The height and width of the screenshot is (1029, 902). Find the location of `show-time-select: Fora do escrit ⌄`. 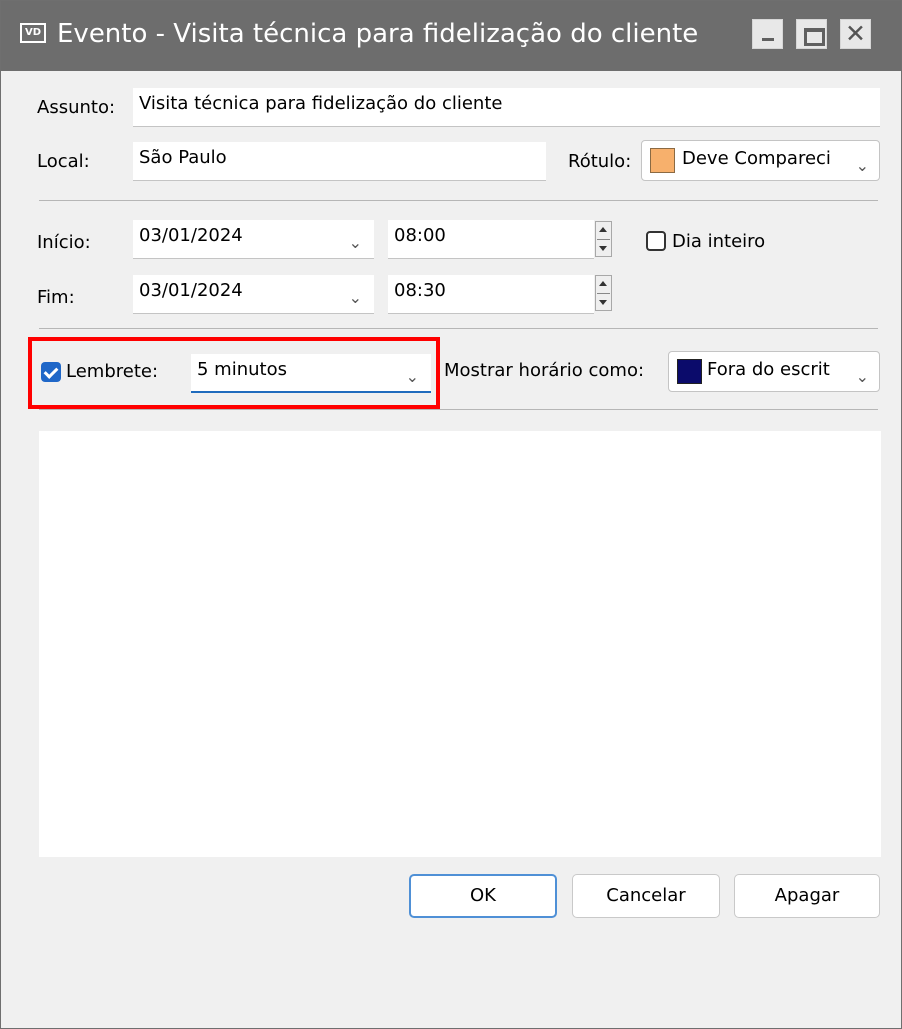

show-time-select: Fora do escrit ⌄ is located at coordinates (774, 371).